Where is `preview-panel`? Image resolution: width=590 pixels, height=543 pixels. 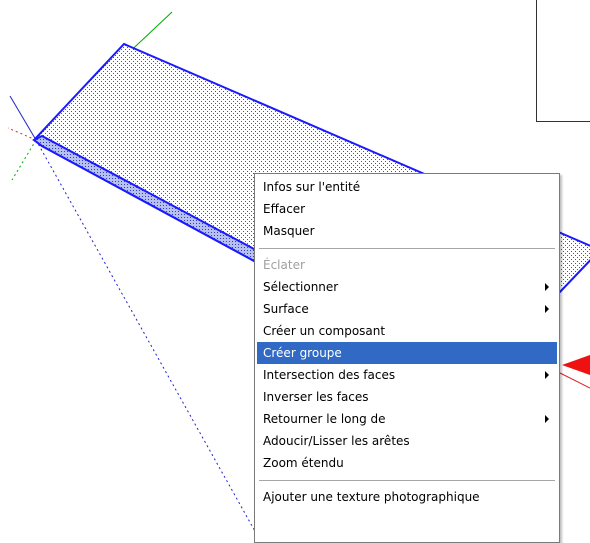
preview-panel is located at coordinates (563, 61).